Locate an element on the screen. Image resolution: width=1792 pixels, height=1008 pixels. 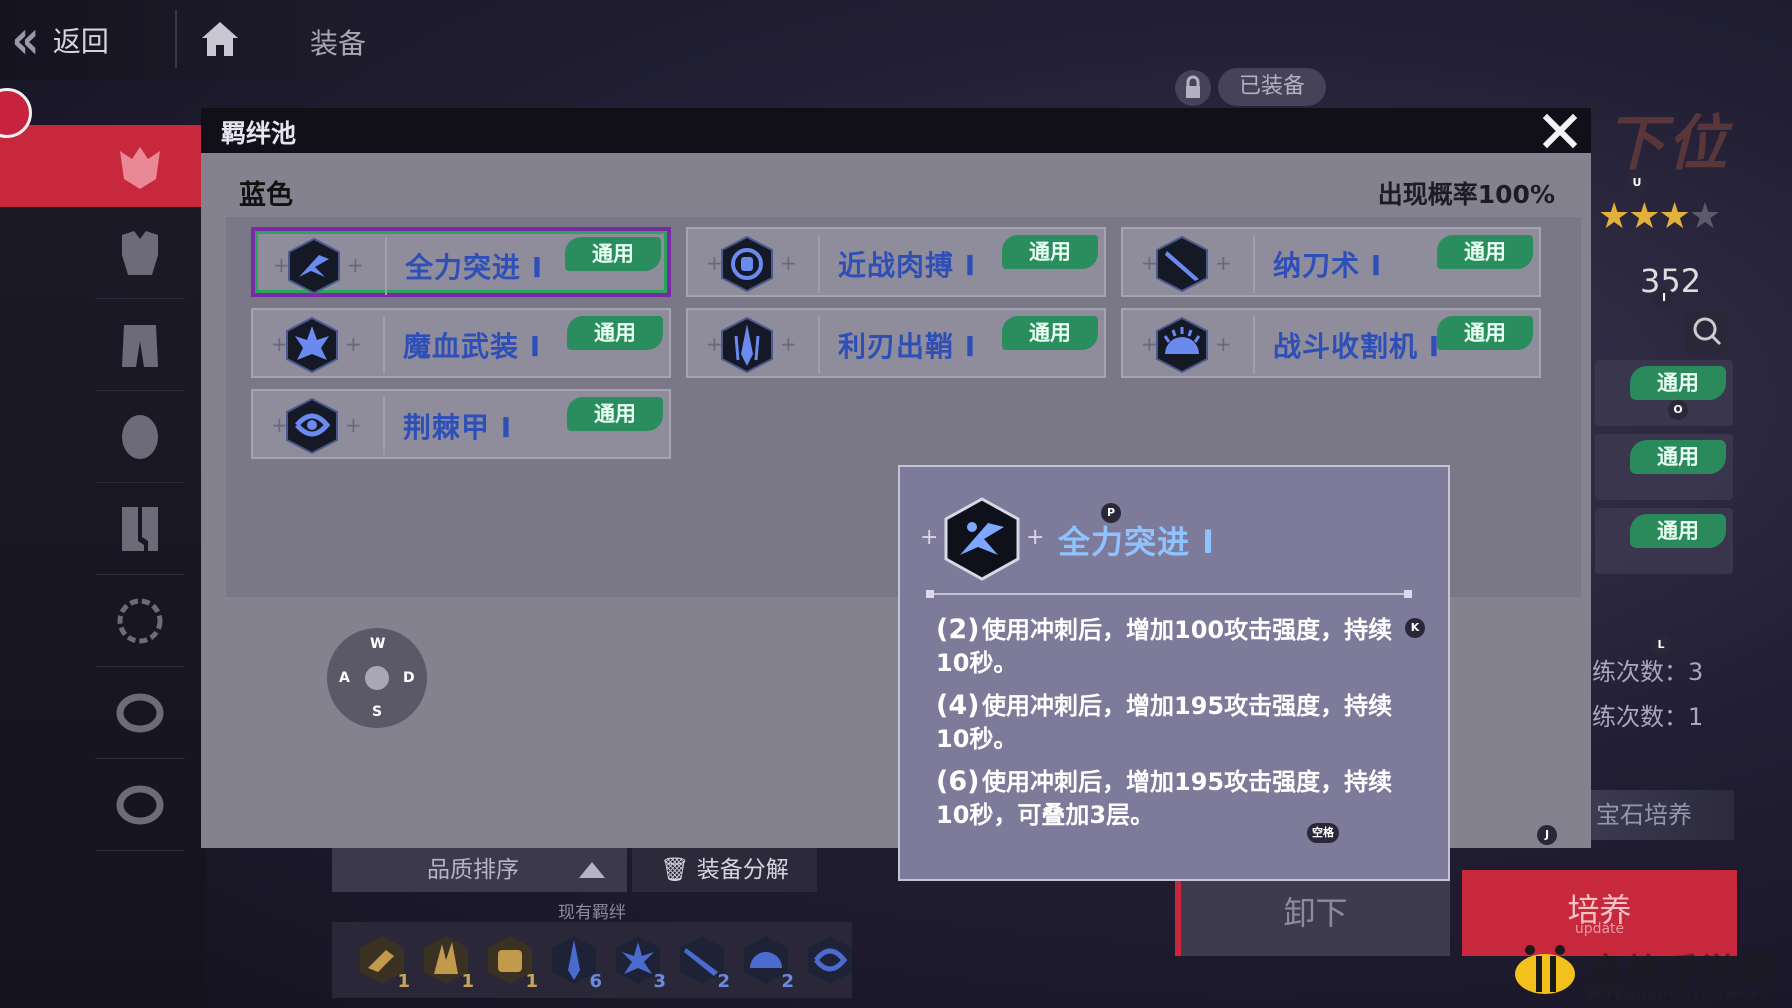
search-button is located at coordinates (1708, 332).